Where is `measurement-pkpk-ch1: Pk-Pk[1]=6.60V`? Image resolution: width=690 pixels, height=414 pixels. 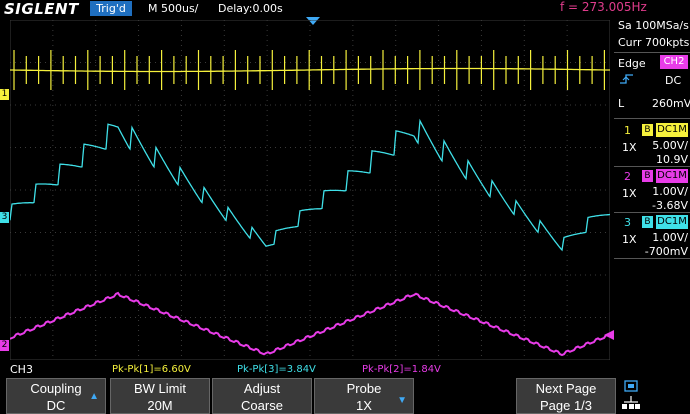
measurement-pkpk-ch1: Pk-Pk[1]=6.60V is located at coordinates (151, 369).